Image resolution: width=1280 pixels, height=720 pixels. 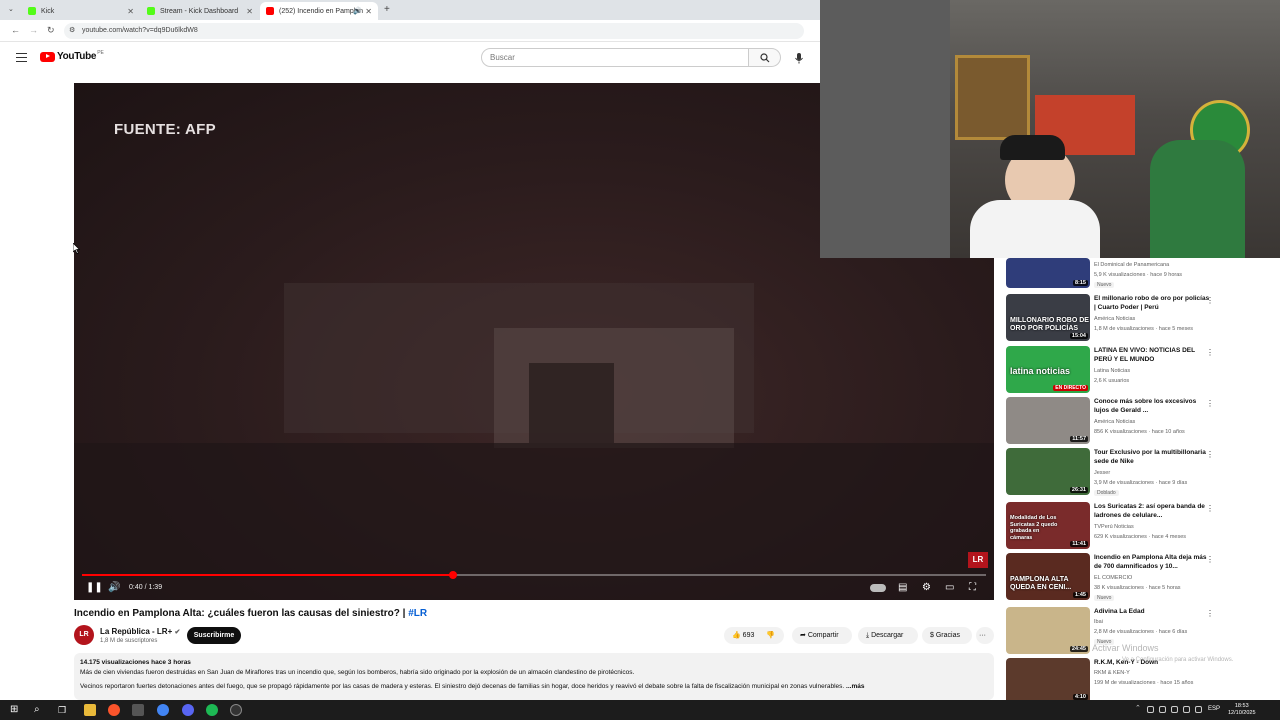 What do you see at coordinates (72, 56) in the screenshot?
I see `youtube-logo: YouTube PE` at bounding box center [72, 56].